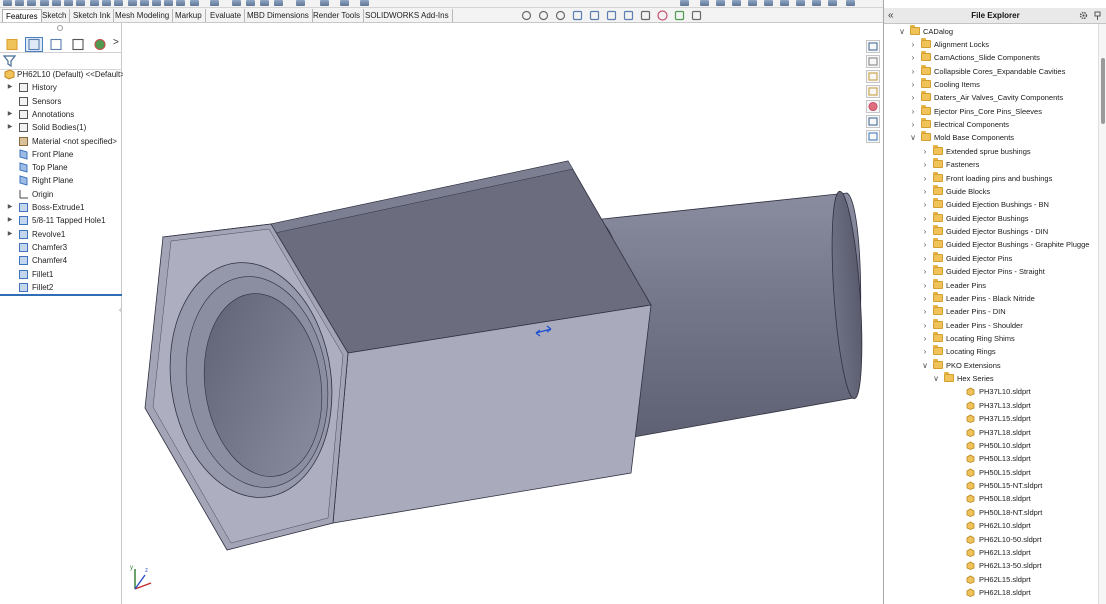 Image resolution: width=1106 pixels, height=604 pixels. What do you see at coordinates (991, 338) in the screenshot?
I see `folder-item: › Locating Ring Shims` at bounding box center [991, 338].